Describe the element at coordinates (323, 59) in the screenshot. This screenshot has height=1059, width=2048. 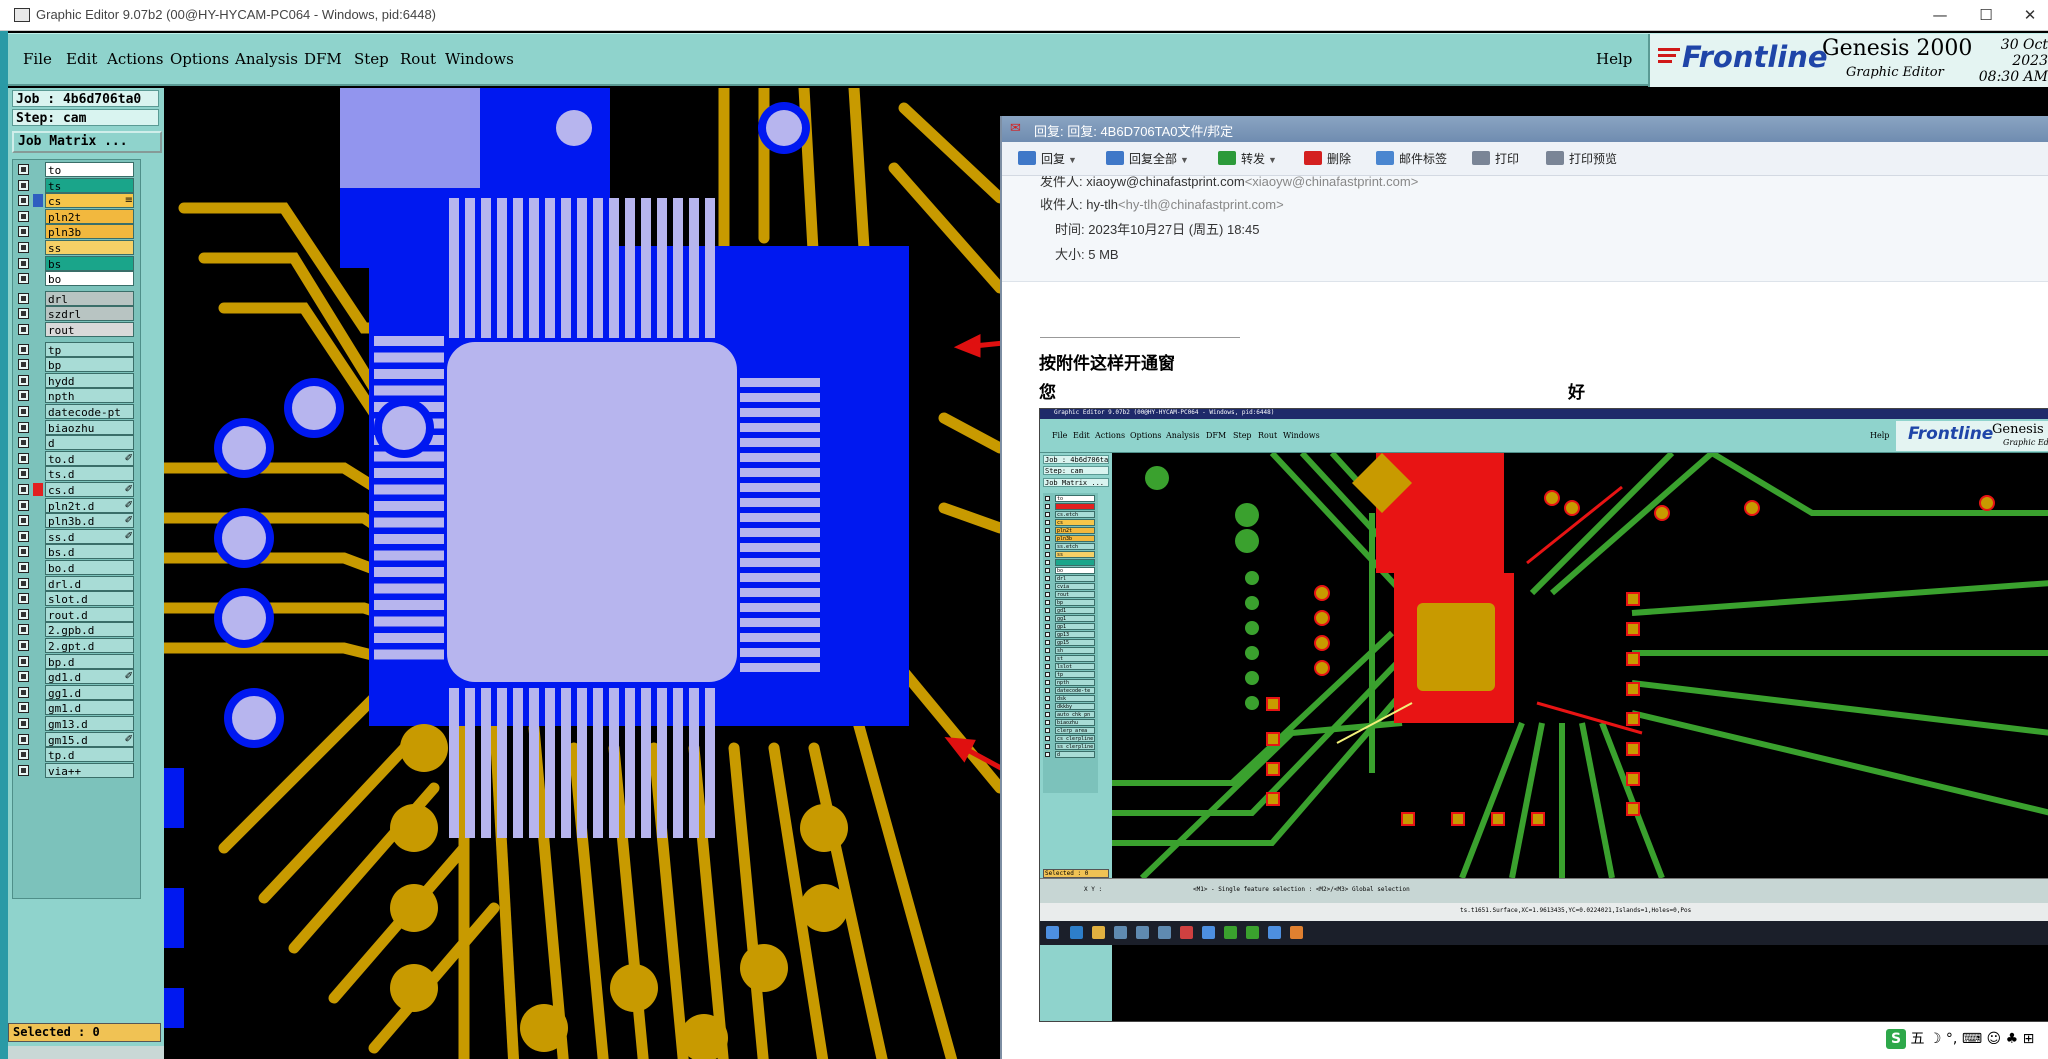
I see `menu-dfm: DFM` at that location.